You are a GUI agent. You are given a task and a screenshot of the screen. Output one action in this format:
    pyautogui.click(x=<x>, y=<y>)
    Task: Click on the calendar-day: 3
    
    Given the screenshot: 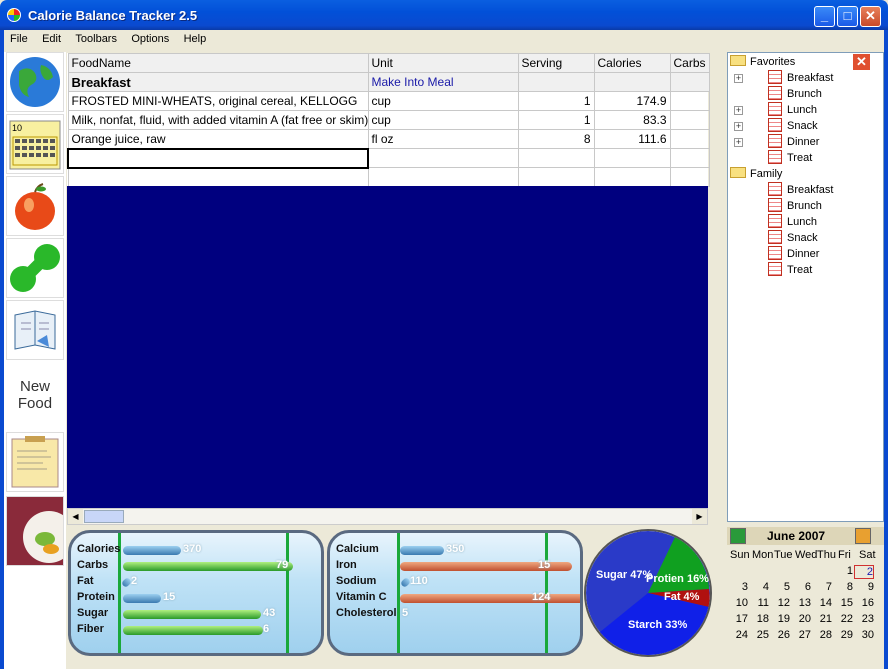 What is the action you would take?
    pyautogui.click(x=738, y=587)
    